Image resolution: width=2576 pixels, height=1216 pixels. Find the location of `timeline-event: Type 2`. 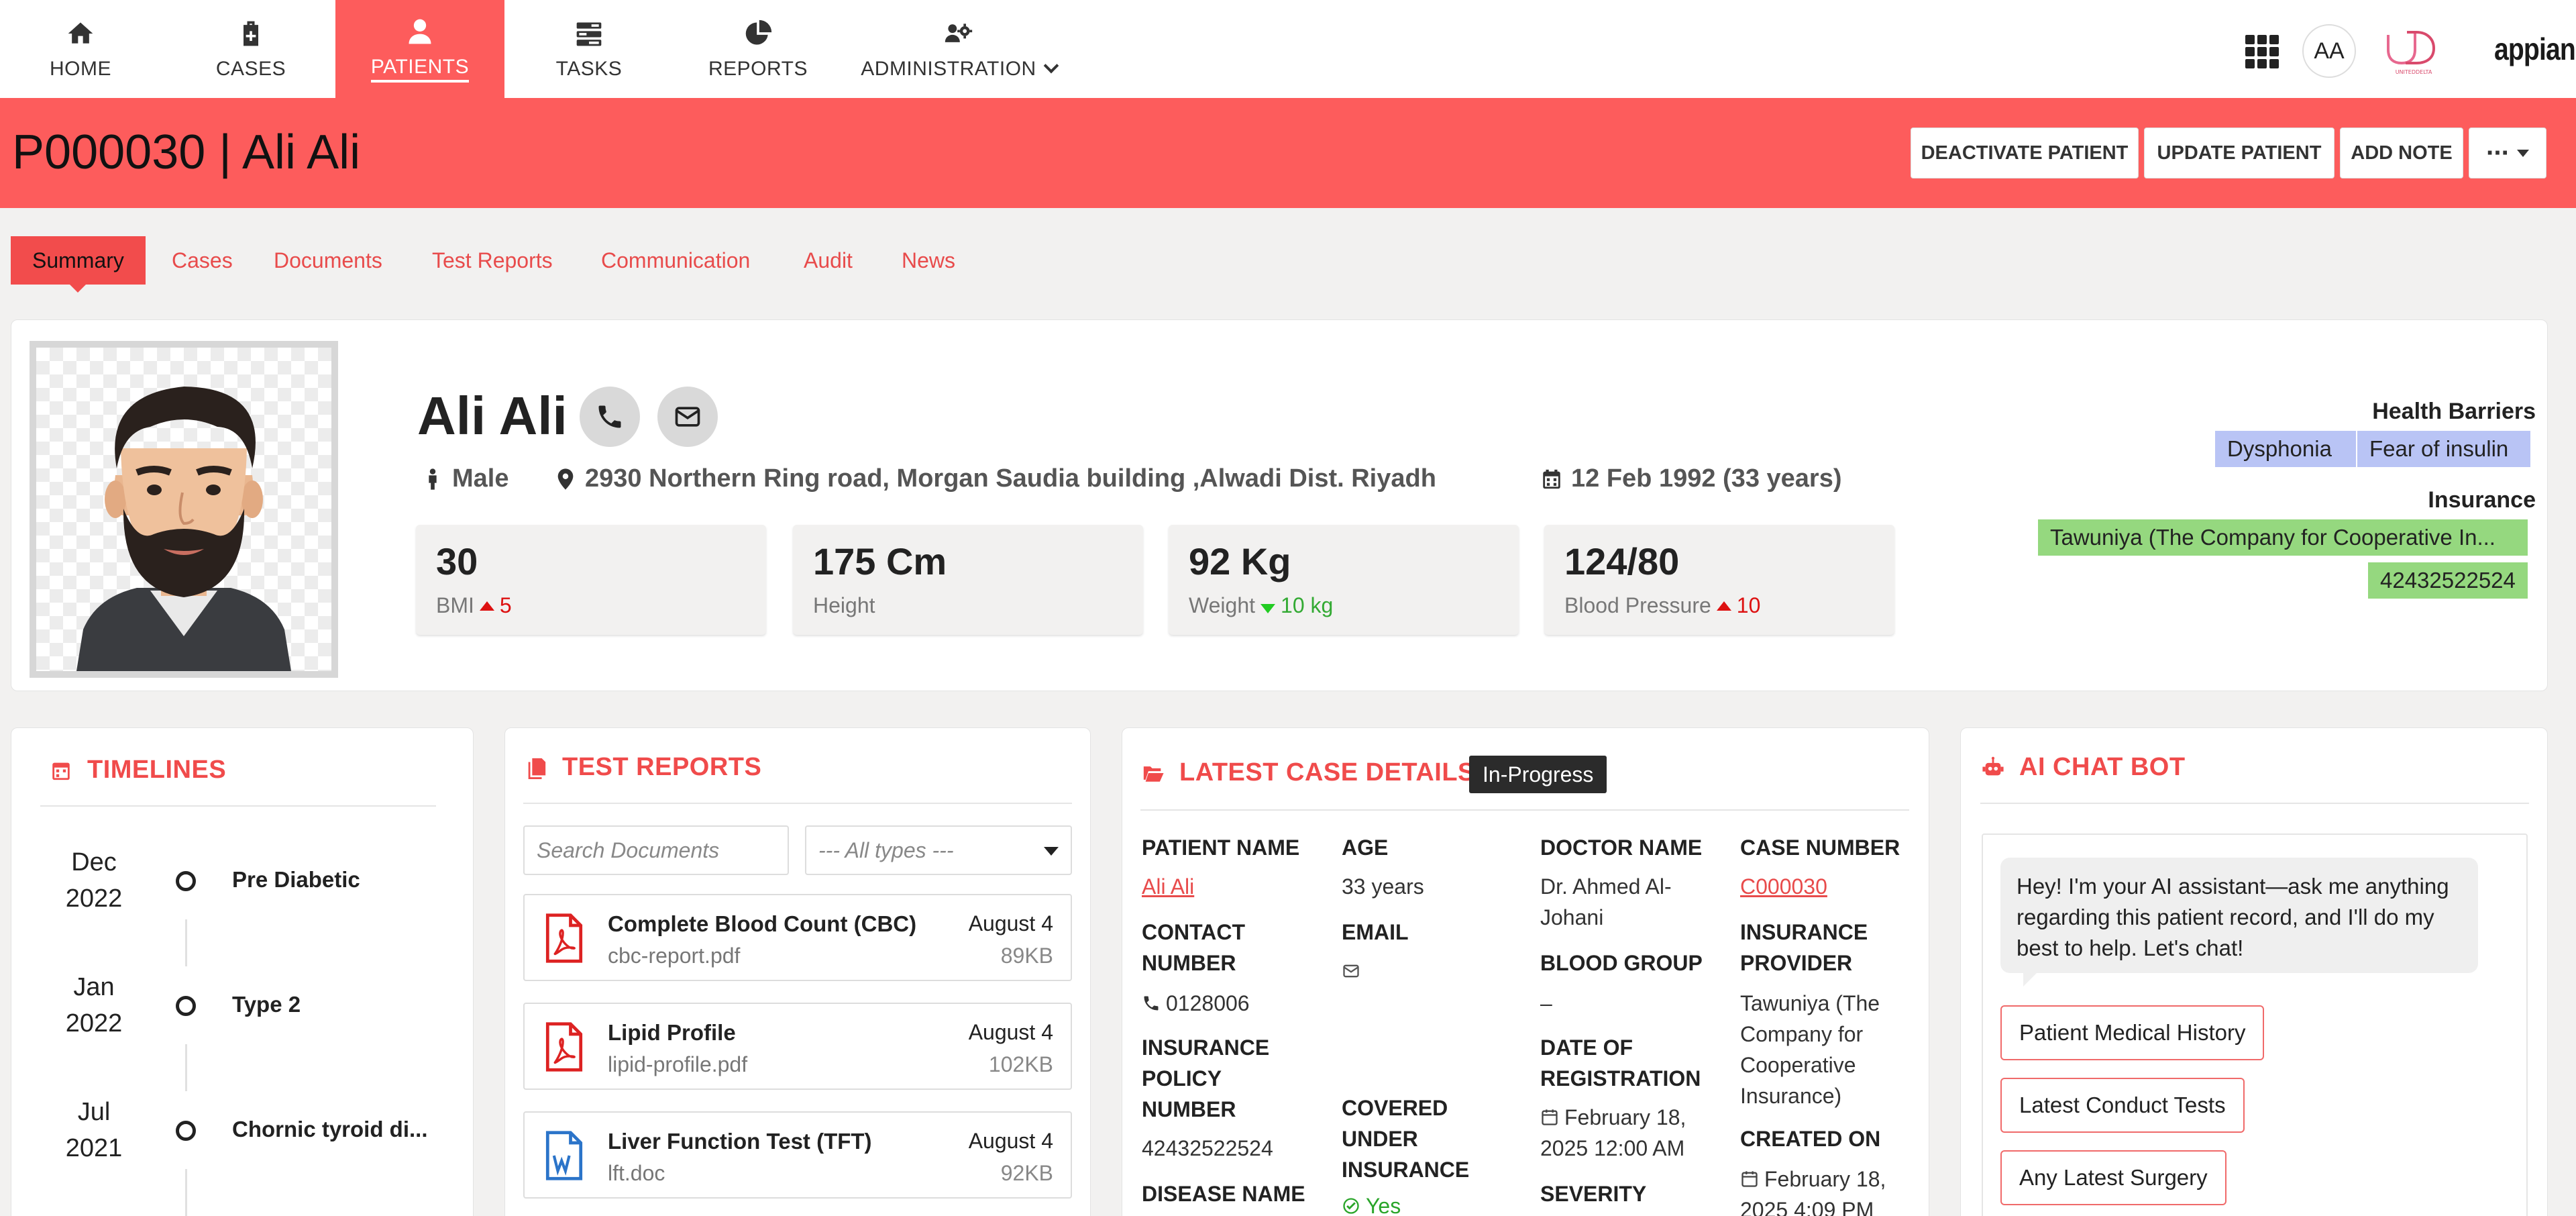

timeline-event: Type 2 is located at coordinates (266, 1004).